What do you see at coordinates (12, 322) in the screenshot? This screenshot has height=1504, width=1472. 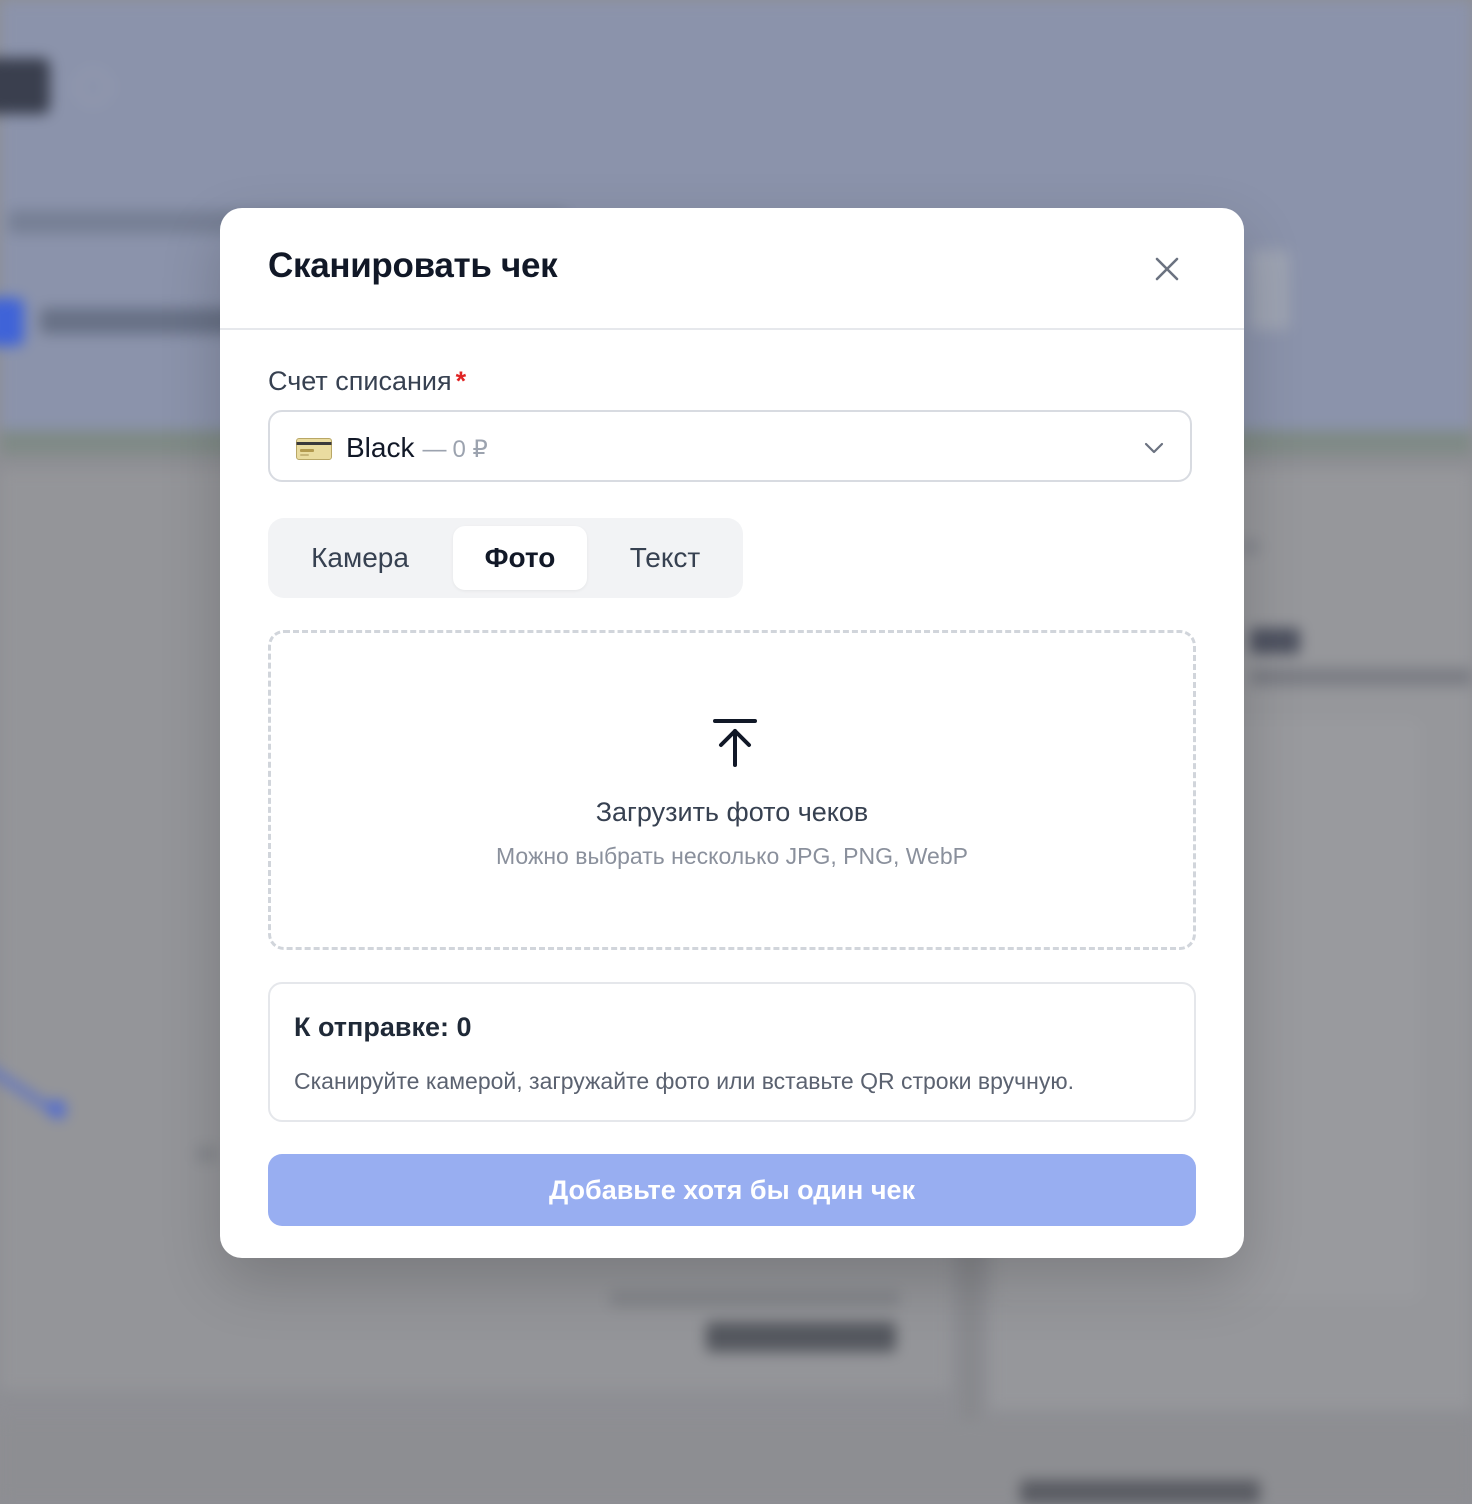 I see `background-button` at bounding box center [12, 322].